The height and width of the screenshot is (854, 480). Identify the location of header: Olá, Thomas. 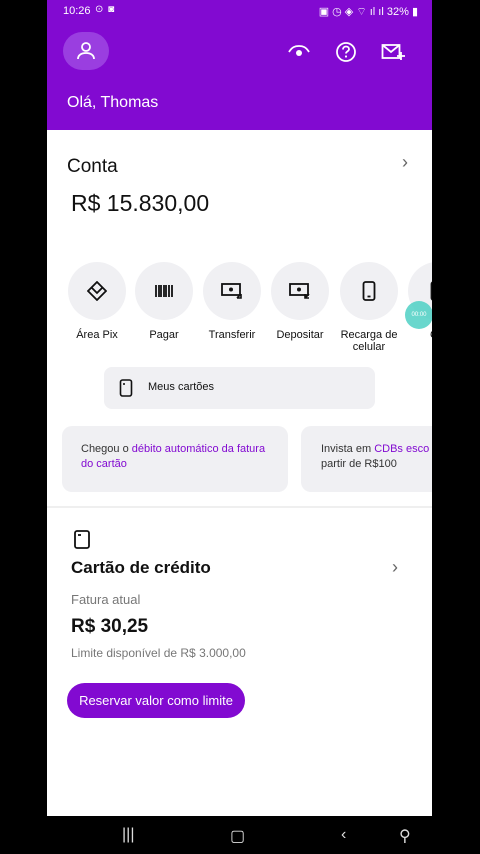
(239, 77).